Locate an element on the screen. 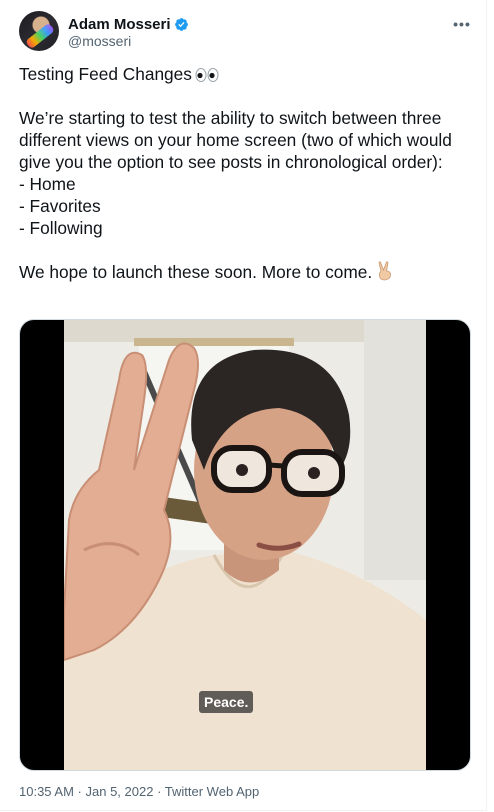 The height and width of the screenshot is (812, 494). verified-badge-icon is located at coordinates (181, 24).